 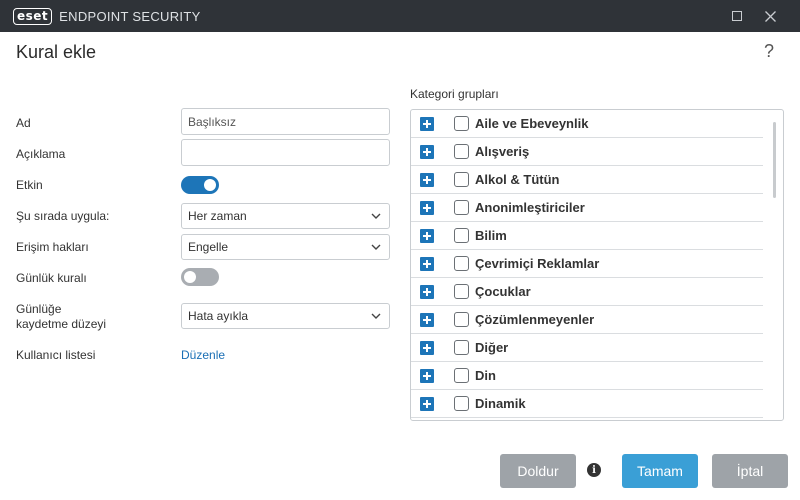 I want to click on category-list-scrollbar, so click(x=774, y=160).